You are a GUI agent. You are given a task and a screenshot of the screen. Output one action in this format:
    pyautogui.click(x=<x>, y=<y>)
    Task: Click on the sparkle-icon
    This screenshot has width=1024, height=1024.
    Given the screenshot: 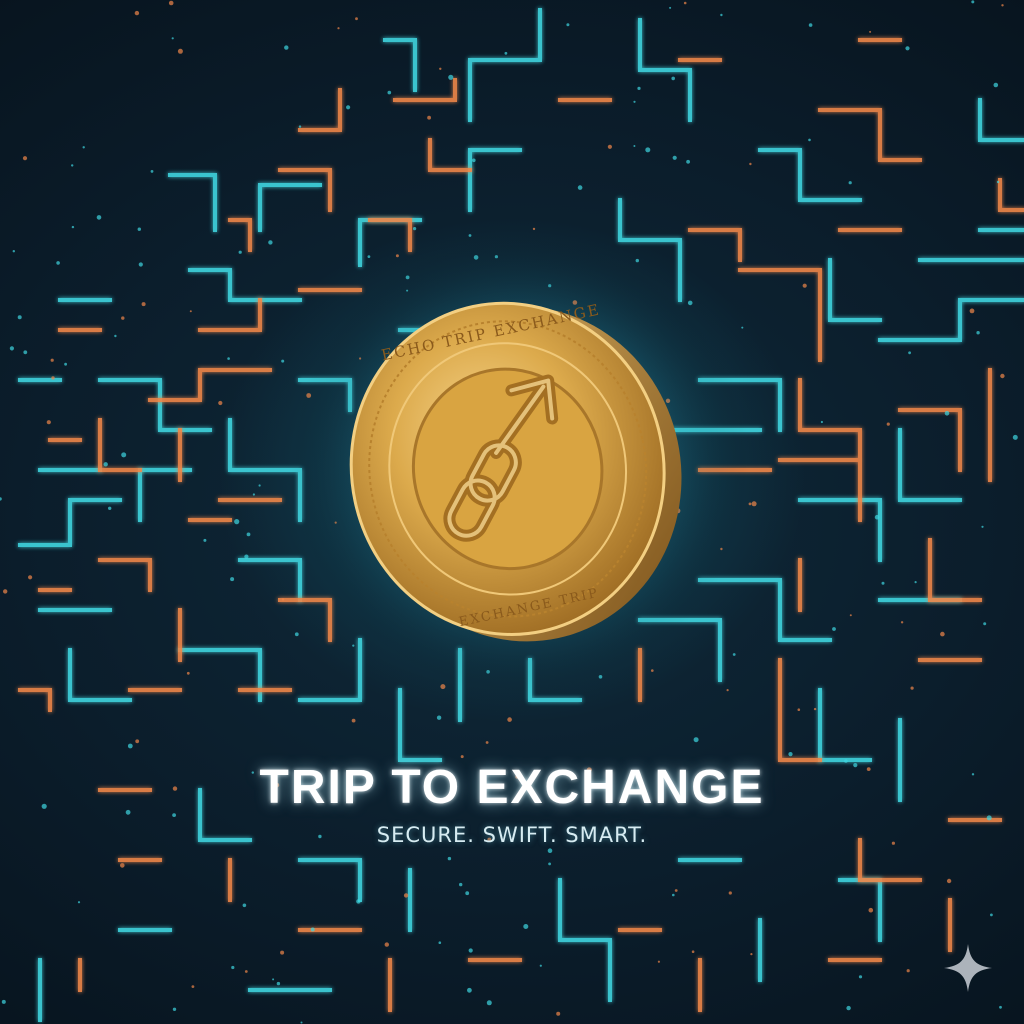 What is the action you would take?
    pyautogui.click(x=968, y=968)
    